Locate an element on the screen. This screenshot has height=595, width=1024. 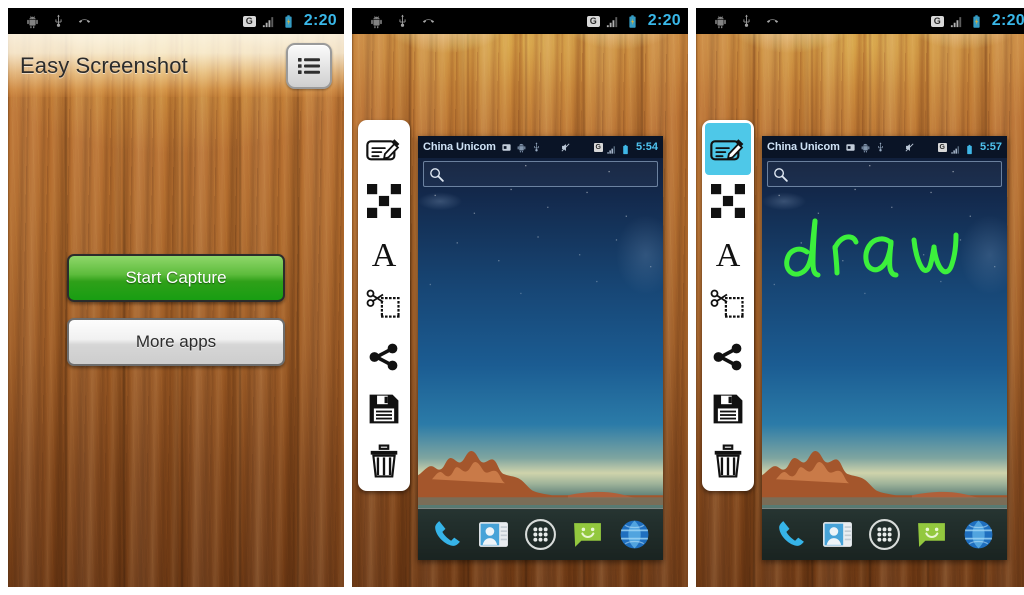
phone-status-icons is located at coordinates (536, 147).